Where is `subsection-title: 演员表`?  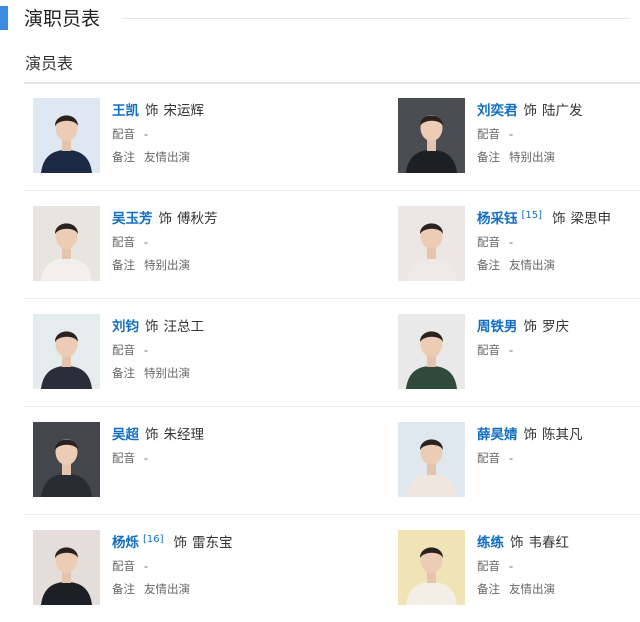
subsection-title: 演员表 is located at coordinates (49, 63).